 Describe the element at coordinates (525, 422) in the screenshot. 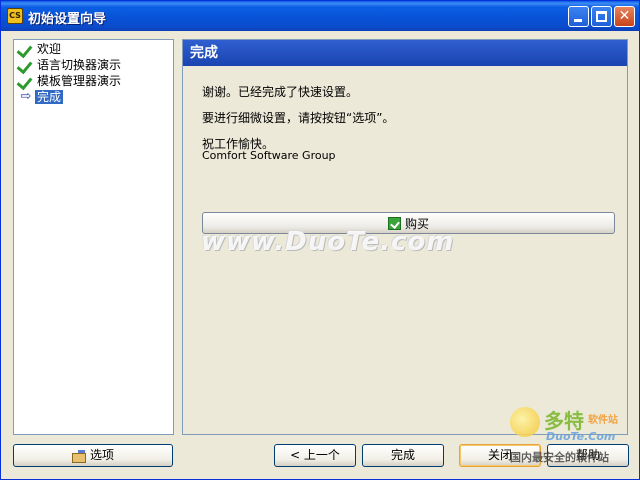

I see `logo-circle-icon` at that location.